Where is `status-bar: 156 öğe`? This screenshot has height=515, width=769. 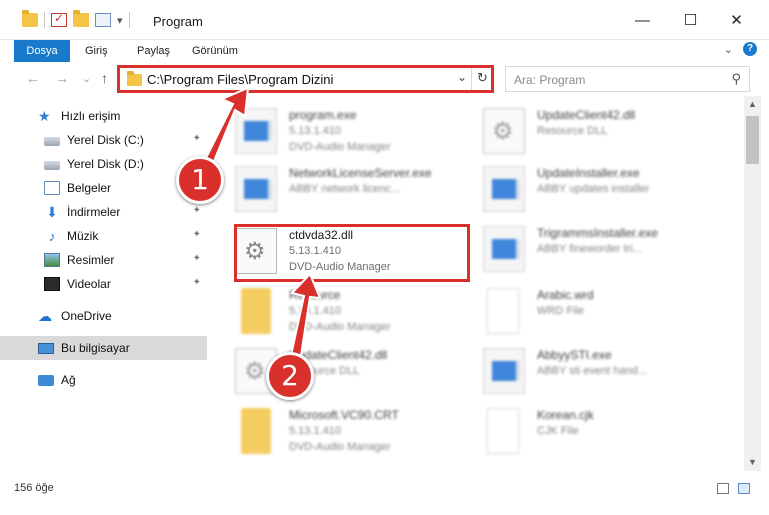
status-bar: 156 öğe is located at coordinates (384, 486).